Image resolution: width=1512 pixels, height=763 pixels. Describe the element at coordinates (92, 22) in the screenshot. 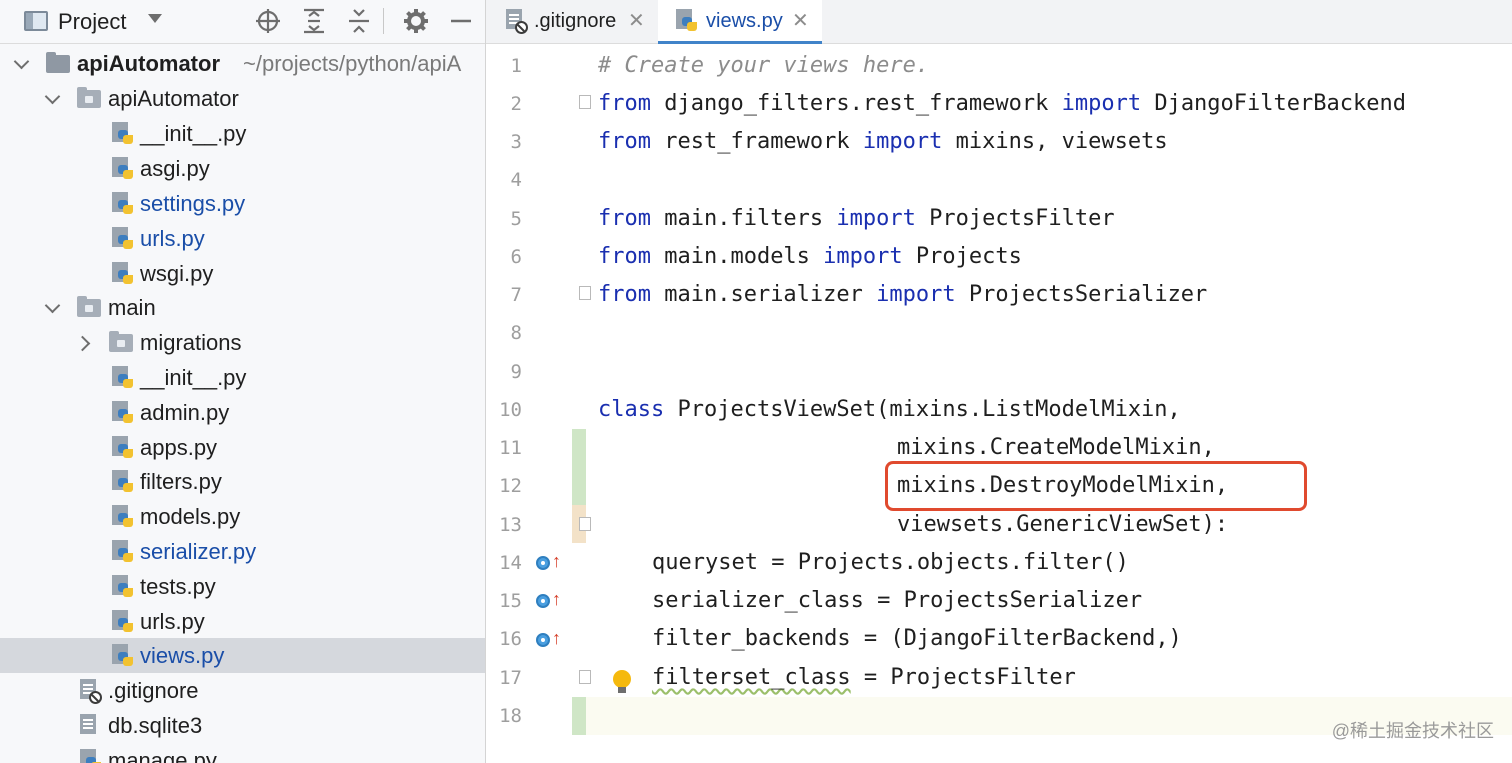

I see `project-view-selector: Project` at that location.